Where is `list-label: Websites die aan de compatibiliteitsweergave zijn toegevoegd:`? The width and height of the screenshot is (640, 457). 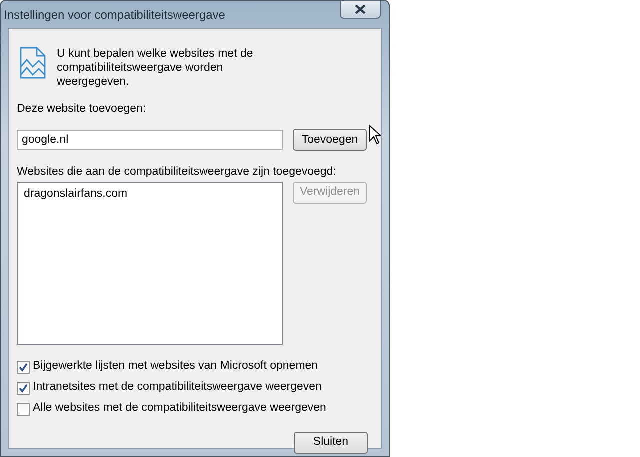
list-label: Websites die aan de compatibiliteitsweergave zijn toegevoegd: is located at coordinates (177, 172).